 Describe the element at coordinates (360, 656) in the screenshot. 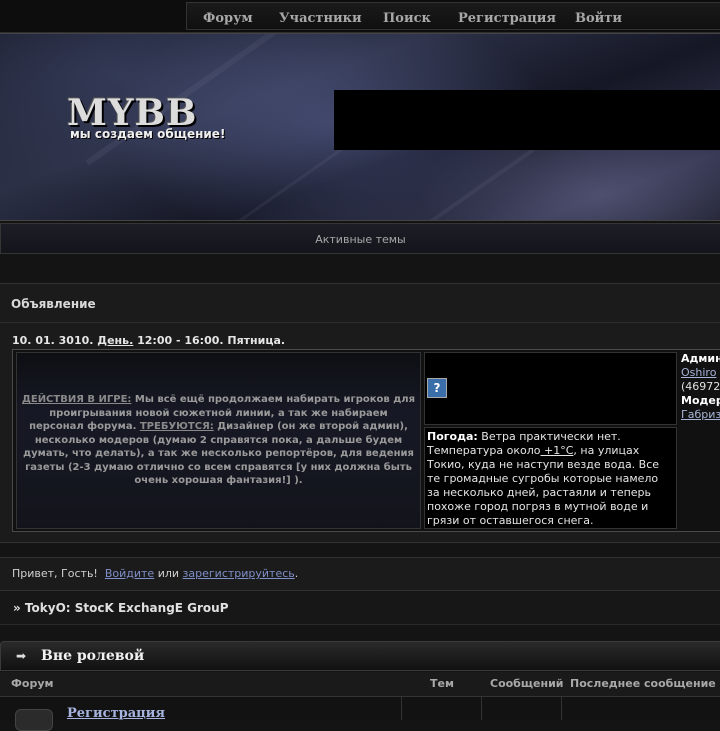

I see `category-header: ➡ Вне ролевой` at that location.